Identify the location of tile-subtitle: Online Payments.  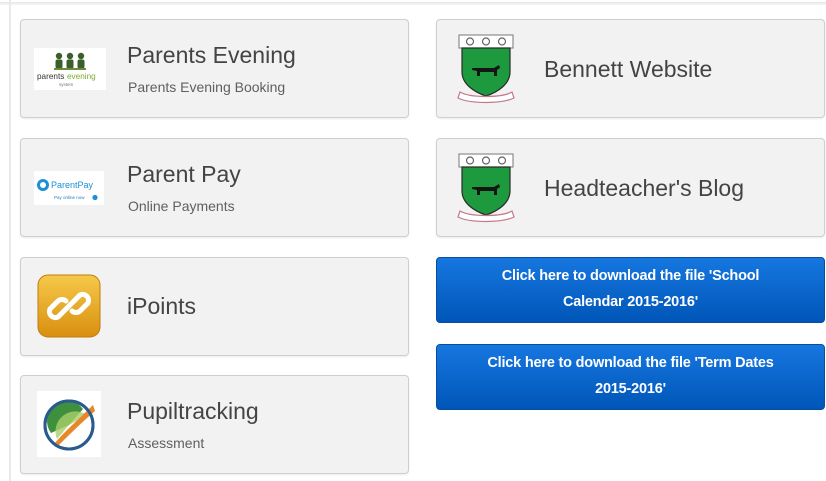
(181, 206).